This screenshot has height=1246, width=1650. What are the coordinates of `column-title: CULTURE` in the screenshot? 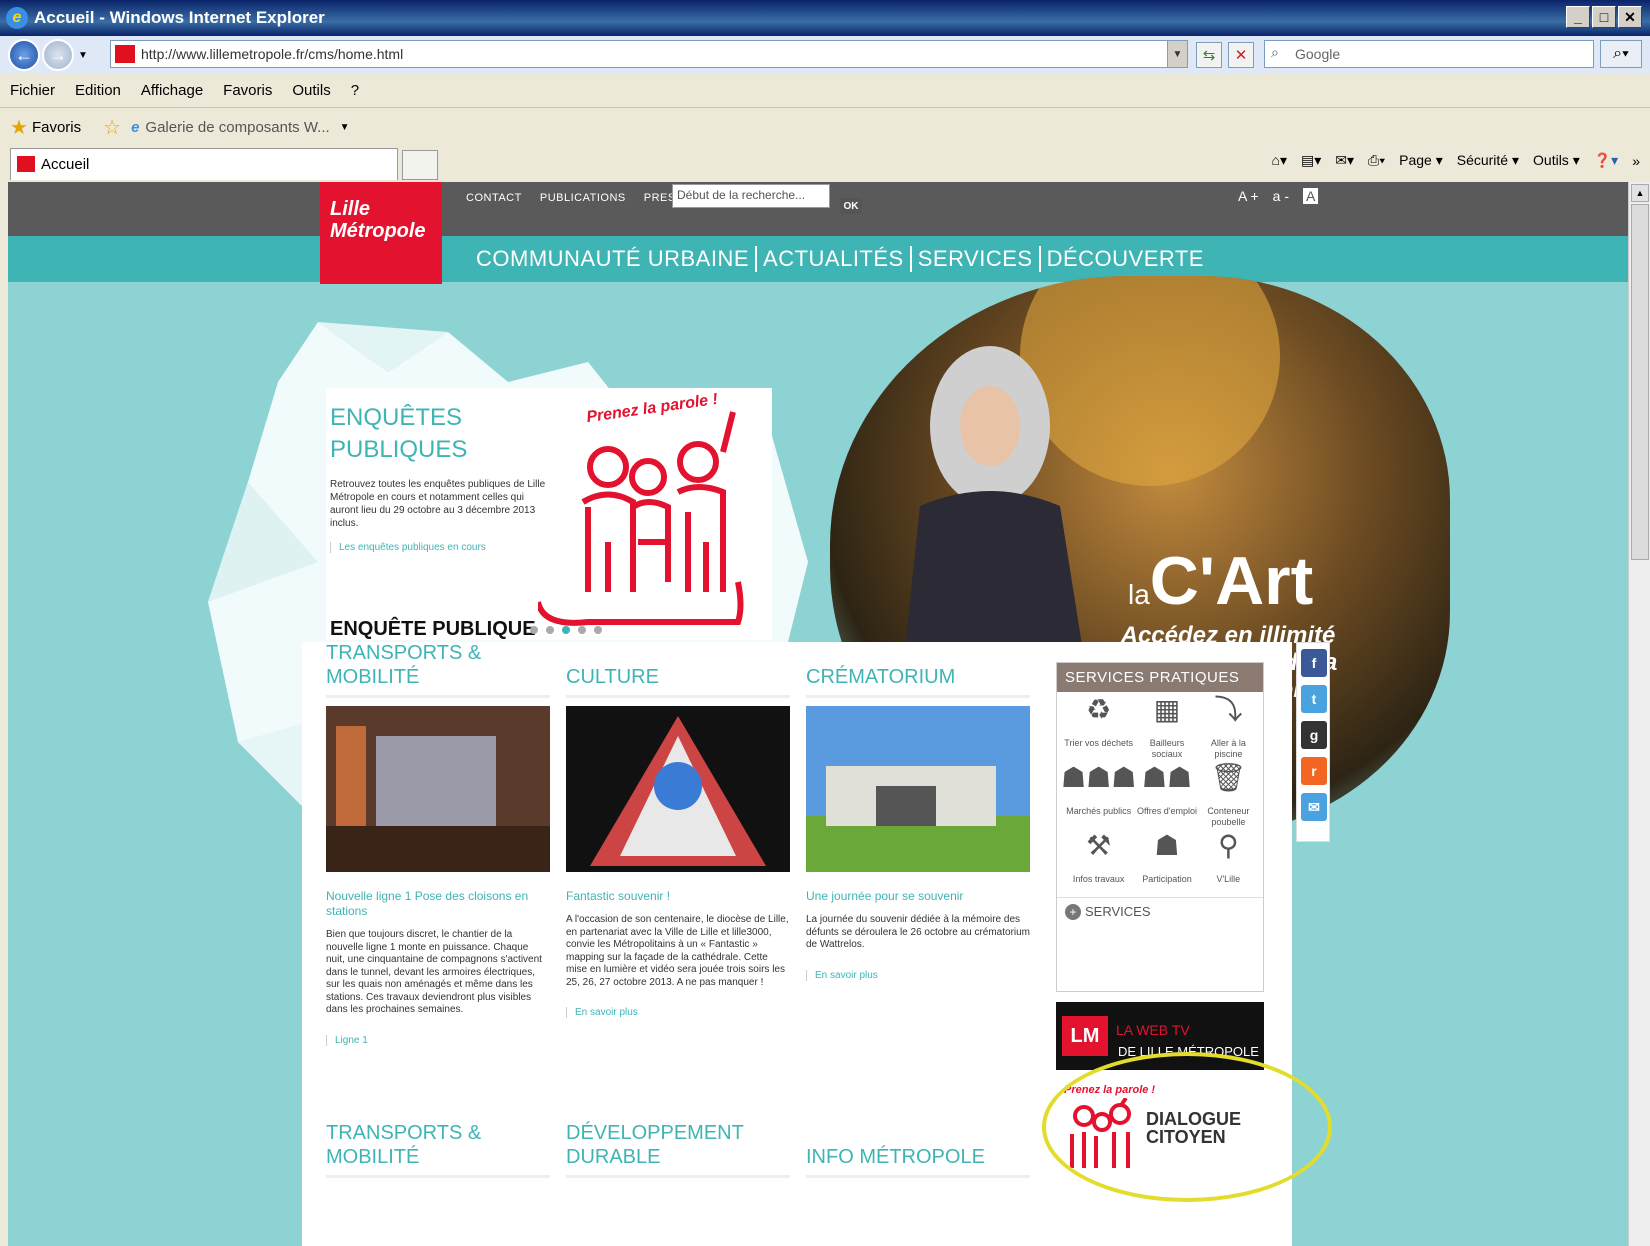 It's located at (678, 670).